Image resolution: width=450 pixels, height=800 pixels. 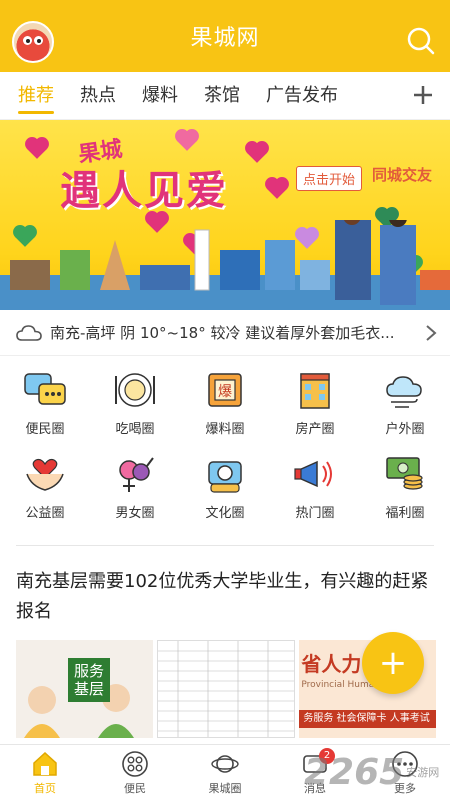 I want to click on building-icon, so click(x=315, y=391).